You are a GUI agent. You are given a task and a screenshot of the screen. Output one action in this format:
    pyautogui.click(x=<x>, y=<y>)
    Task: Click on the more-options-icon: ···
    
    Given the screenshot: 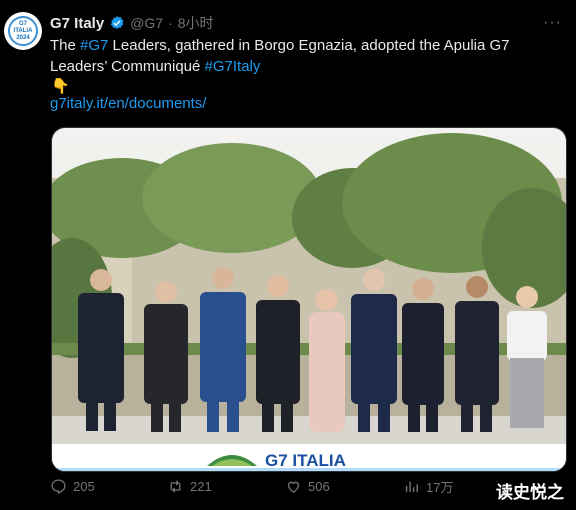 What is the action you would take?
    pyautogui.click(x=552, y=23)
    